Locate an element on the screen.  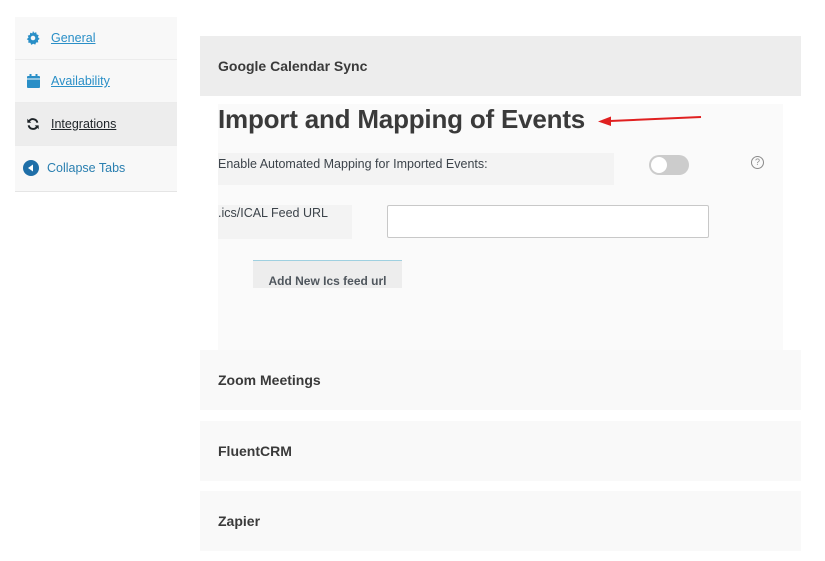
sidebar-item-integrations: Integrations is located at coordinates (96, 124).